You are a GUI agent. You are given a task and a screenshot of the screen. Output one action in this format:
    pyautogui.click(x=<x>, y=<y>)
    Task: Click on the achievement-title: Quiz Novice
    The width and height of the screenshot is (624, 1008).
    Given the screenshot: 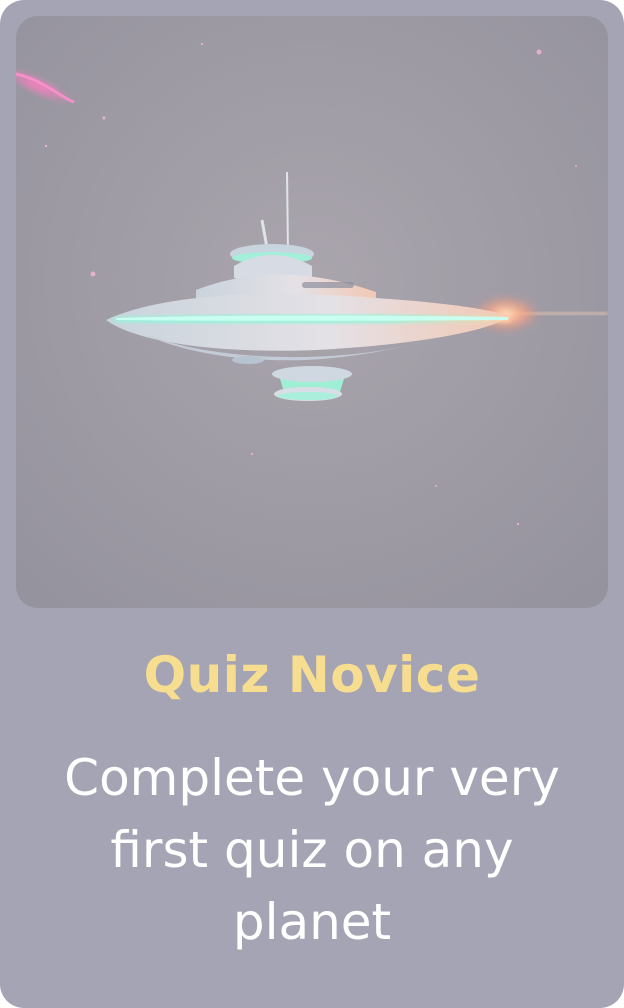 What is the action you would take?
    pyautogui.click(x=312, y=675)
    